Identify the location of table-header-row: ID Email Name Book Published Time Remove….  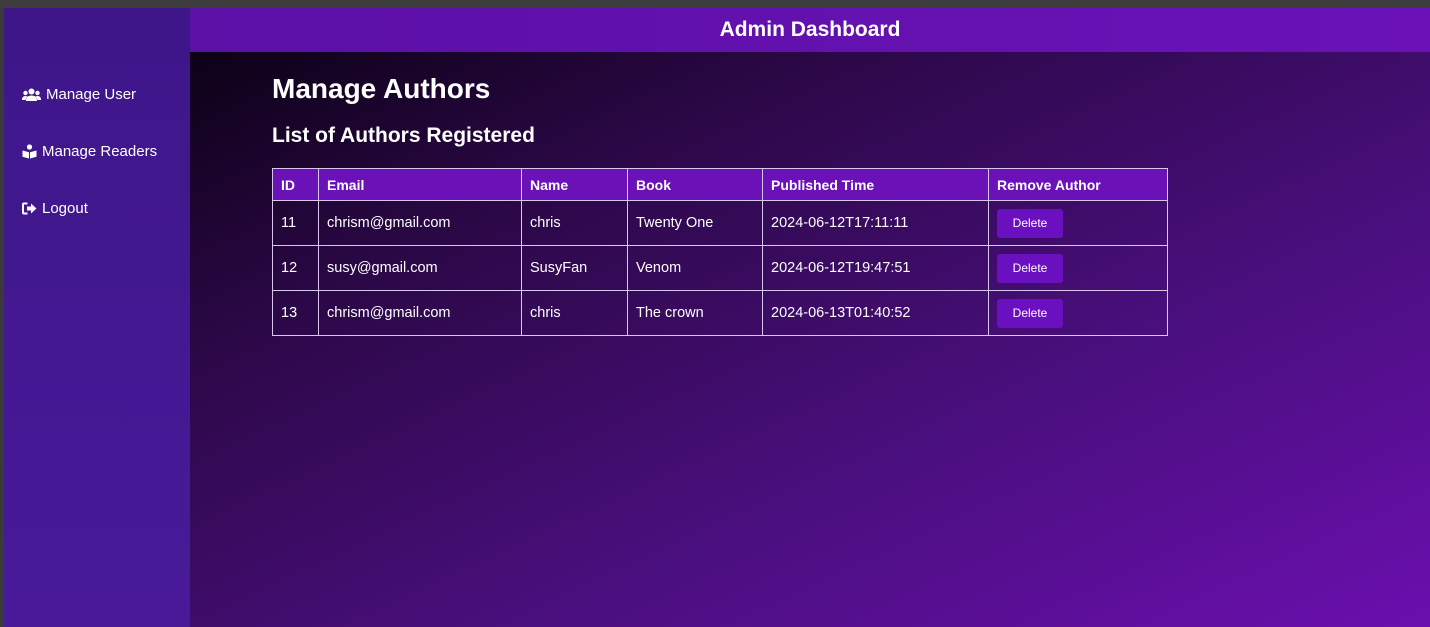
(720, 184).